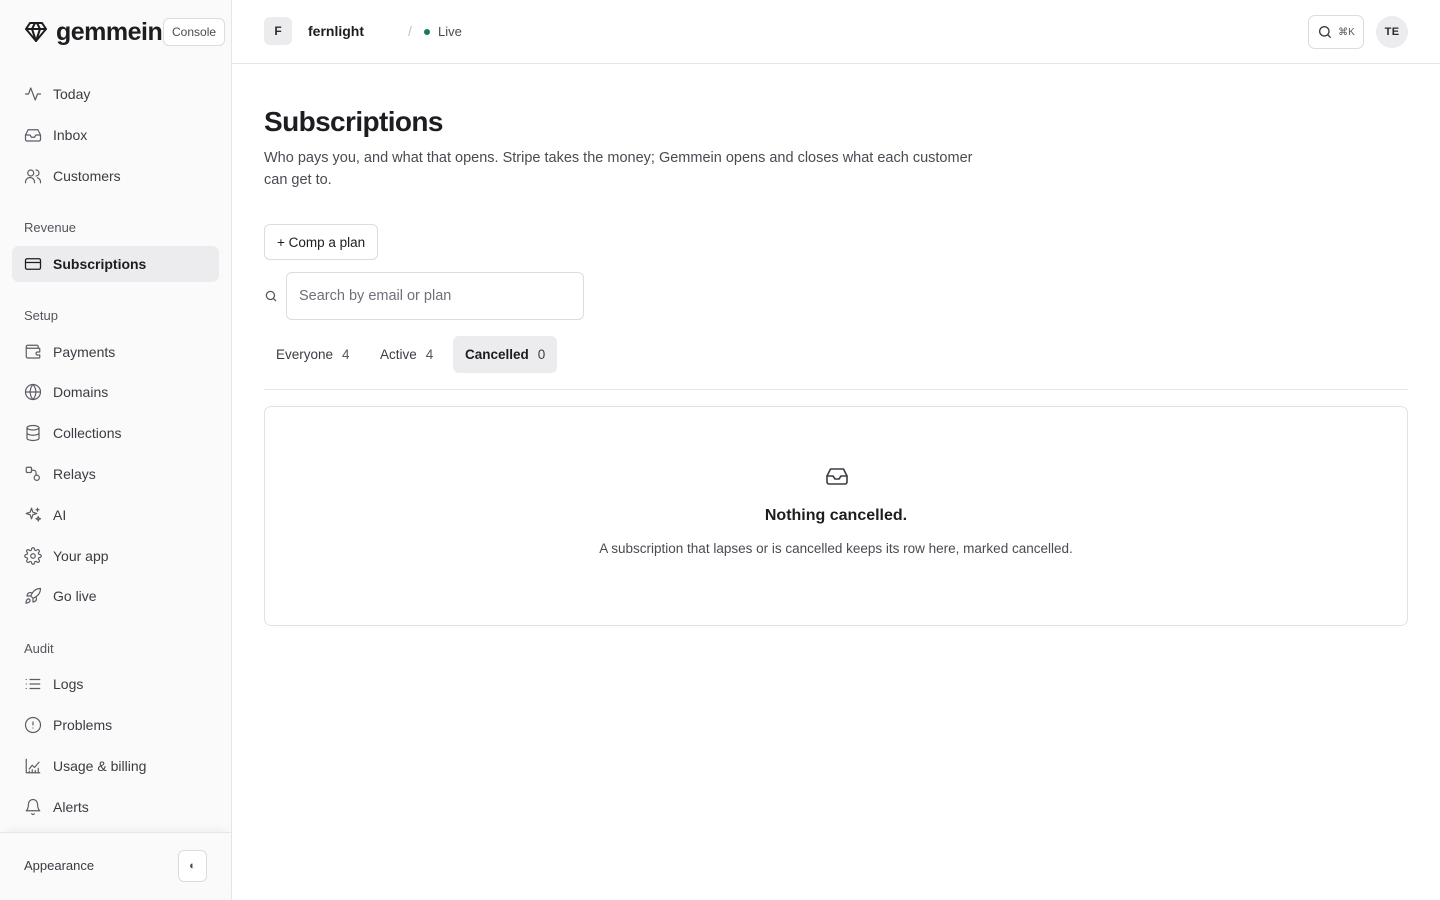 This screenshot has height=900, width=1440. Describe the element at coordinates (33, 596) in the screenshot. I see `rocket-icon` at that location.